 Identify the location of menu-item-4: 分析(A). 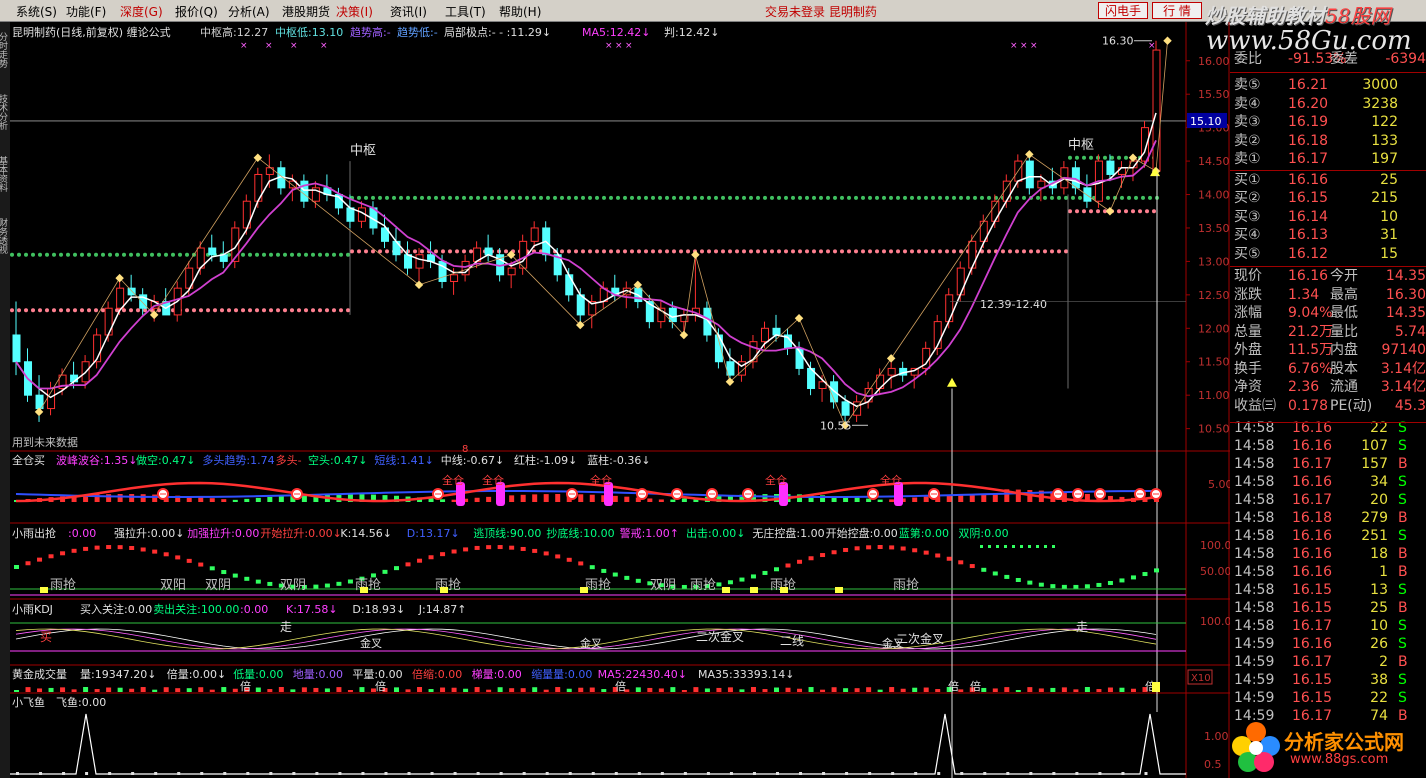
(249, 11).